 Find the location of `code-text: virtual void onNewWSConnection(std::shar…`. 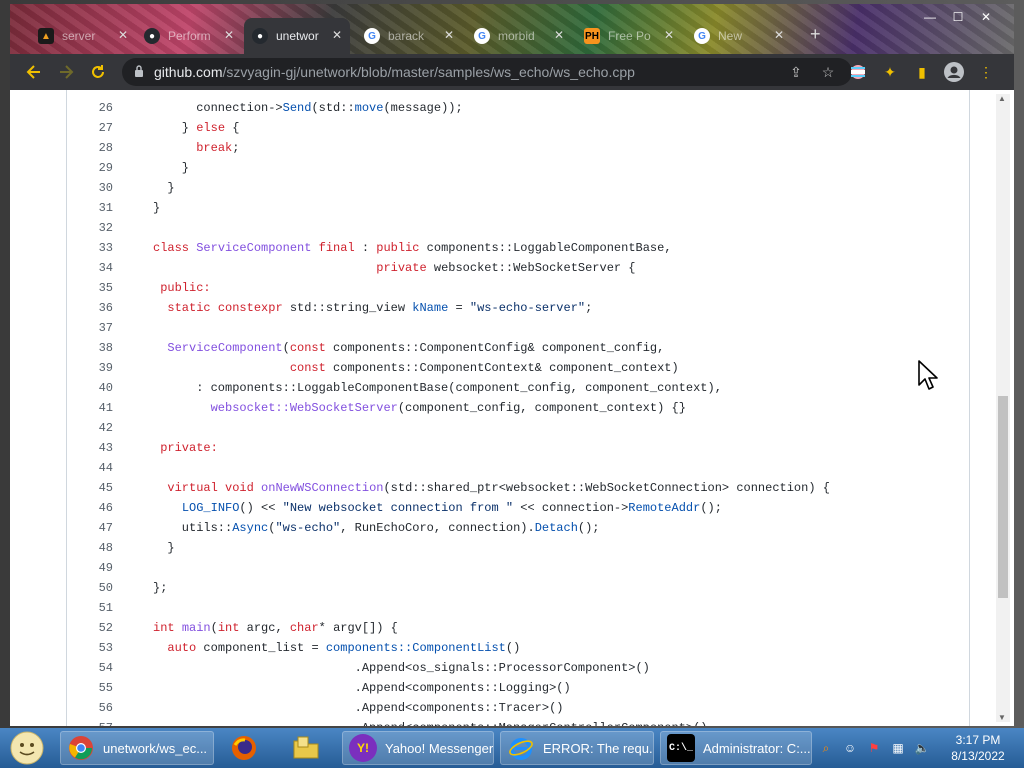

code-text: virtual void onNewWSConnection(std::shar… is located at coordinates (498, 488).